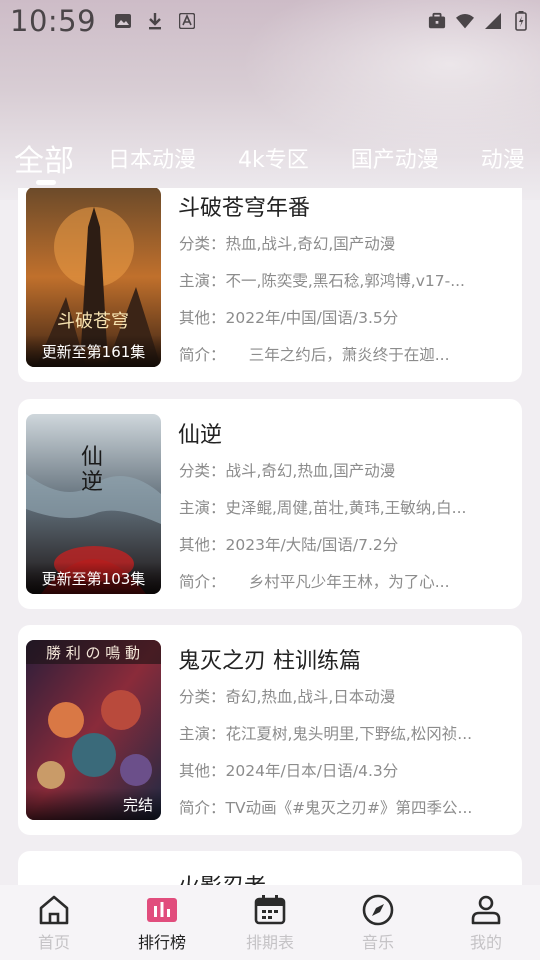 The width and height of the screenshot is (540, 960). I want to click on poster-image: 仙 逆 更新至第103集, so click(93, 504).